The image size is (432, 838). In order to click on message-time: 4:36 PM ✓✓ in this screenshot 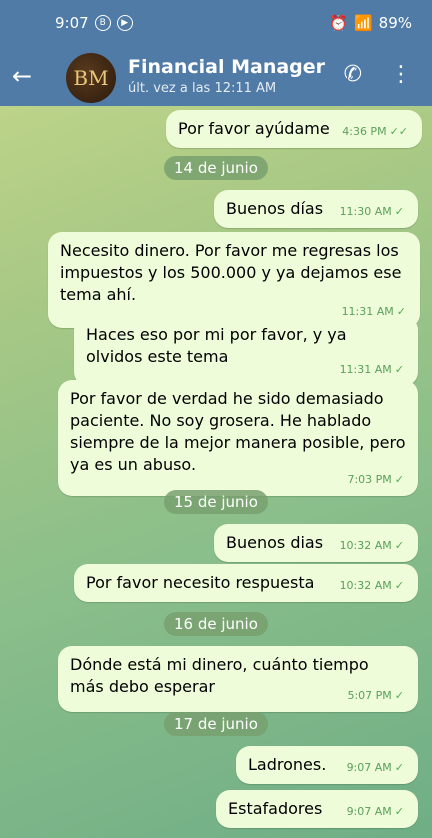, I will do `click(375, 131)`.